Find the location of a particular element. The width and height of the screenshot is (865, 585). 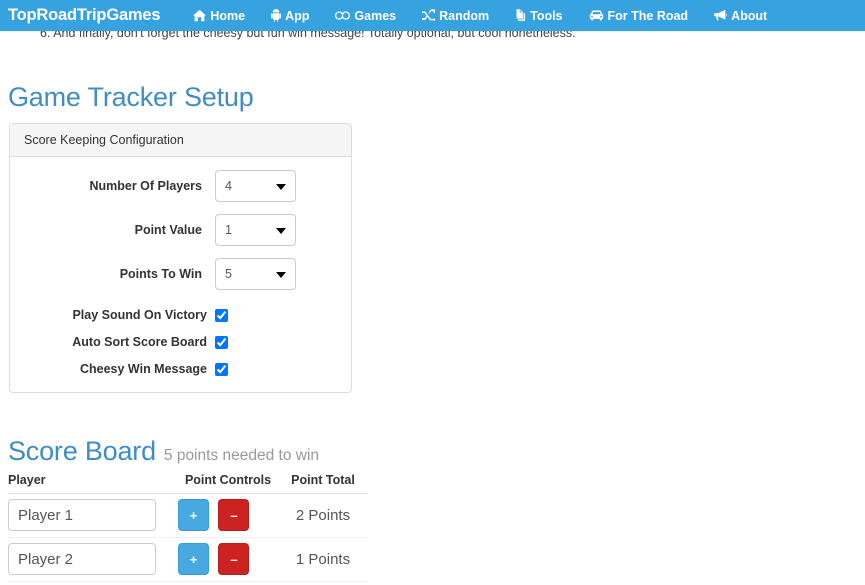

scoreboard-subtitle: 5 points needed to win is located at coordinates (241, 455).